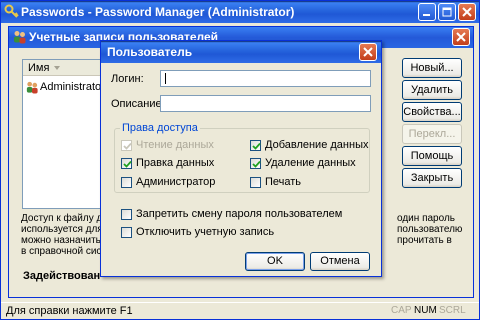 Image resolution: width=480 pixels, height=320 pixels. Describe the element at coordinates (340, 261) in the screenshot. I see `cancel-button: Отмена` at that location.